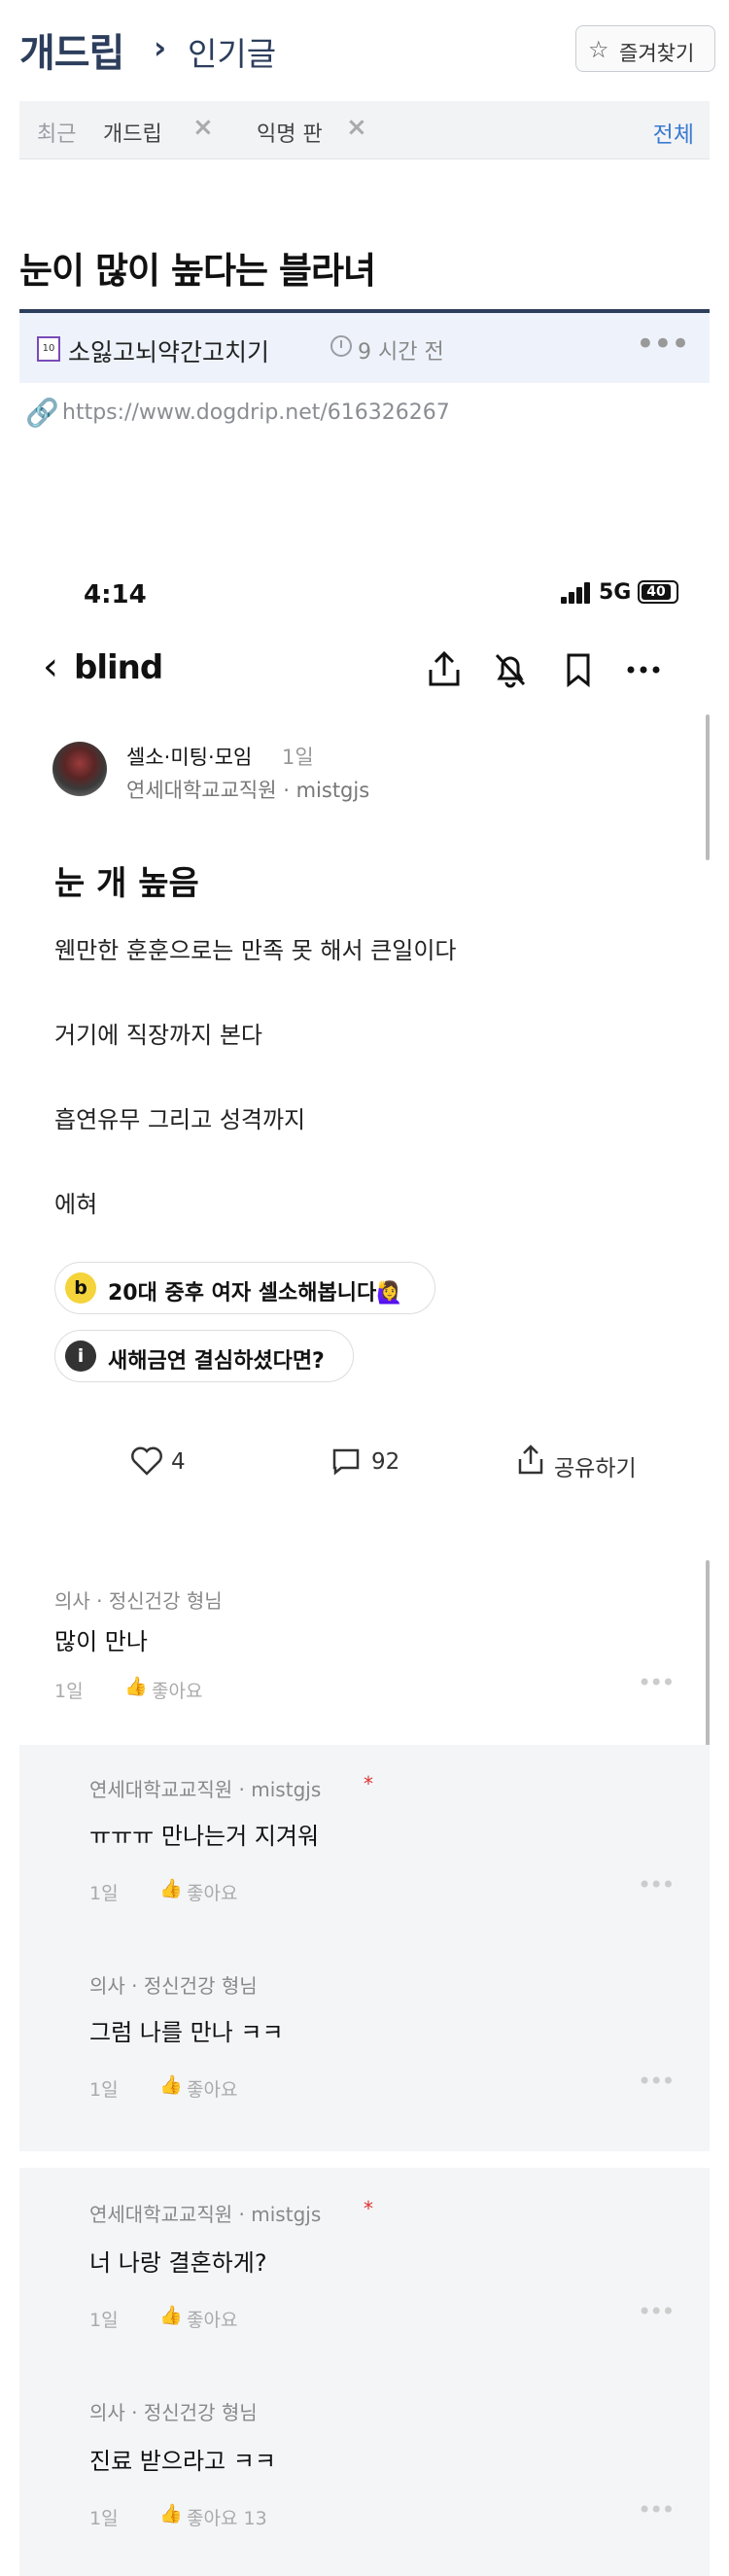 This screenshot has width=729, height=2576. I want to click on post-body-line: 에혀, so click(76, 1204).